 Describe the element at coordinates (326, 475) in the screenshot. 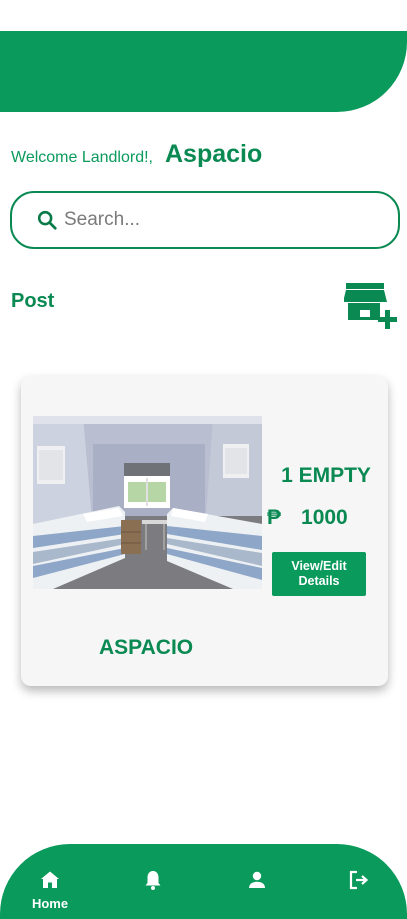

I see `vacancy-status: 1 EMPTY` at that location.